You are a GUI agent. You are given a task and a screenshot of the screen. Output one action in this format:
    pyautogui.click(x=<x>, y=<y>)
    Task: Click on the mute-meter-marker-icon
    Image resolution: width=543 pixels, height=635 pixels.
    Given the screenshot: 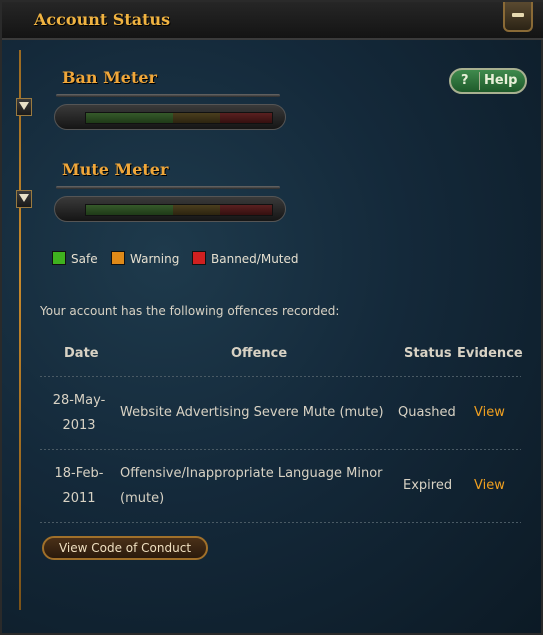 What is the action you would take?
    pyautogui.click(x=24, y=199)
    